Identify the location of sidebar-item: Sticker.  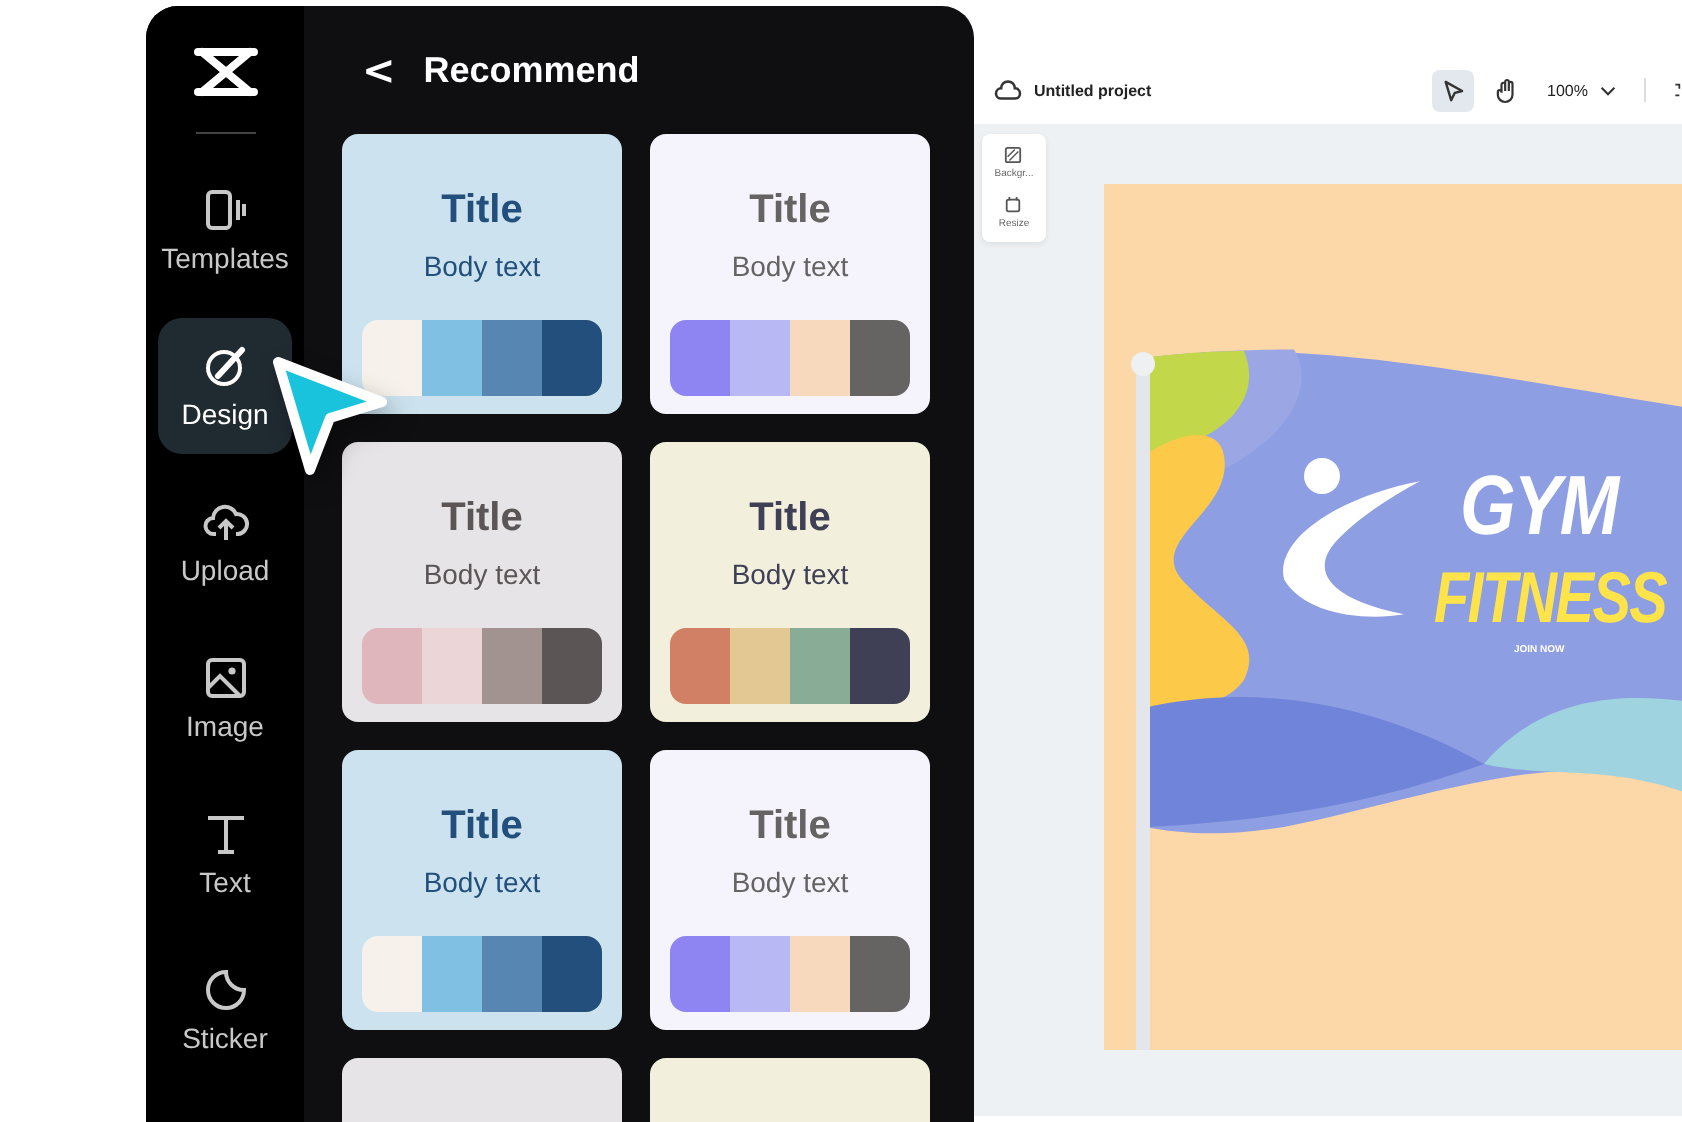
(225, 1010).